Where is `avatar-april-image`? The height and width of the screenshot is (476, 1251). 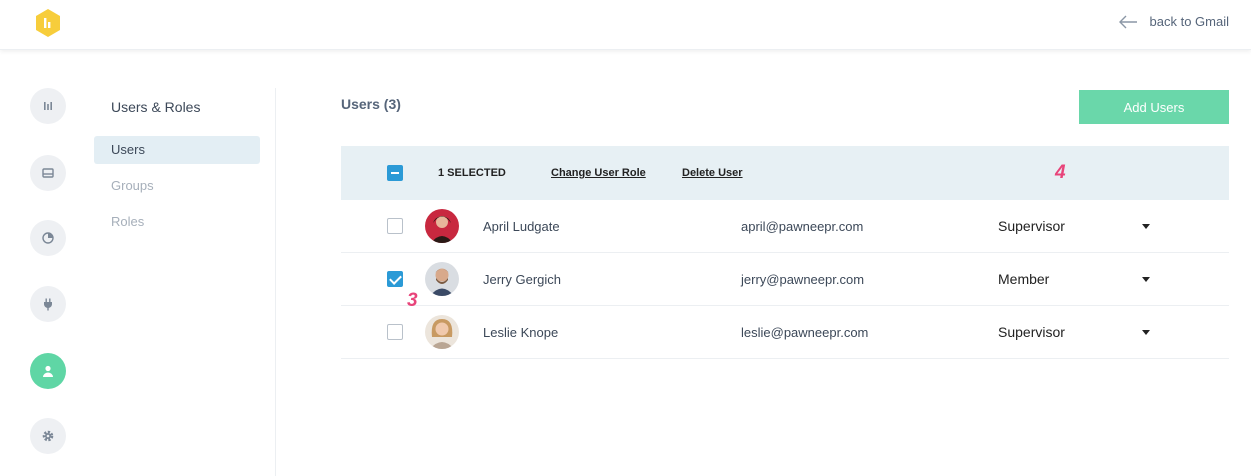 avatar-april-image is located at coordinates (442, 226).